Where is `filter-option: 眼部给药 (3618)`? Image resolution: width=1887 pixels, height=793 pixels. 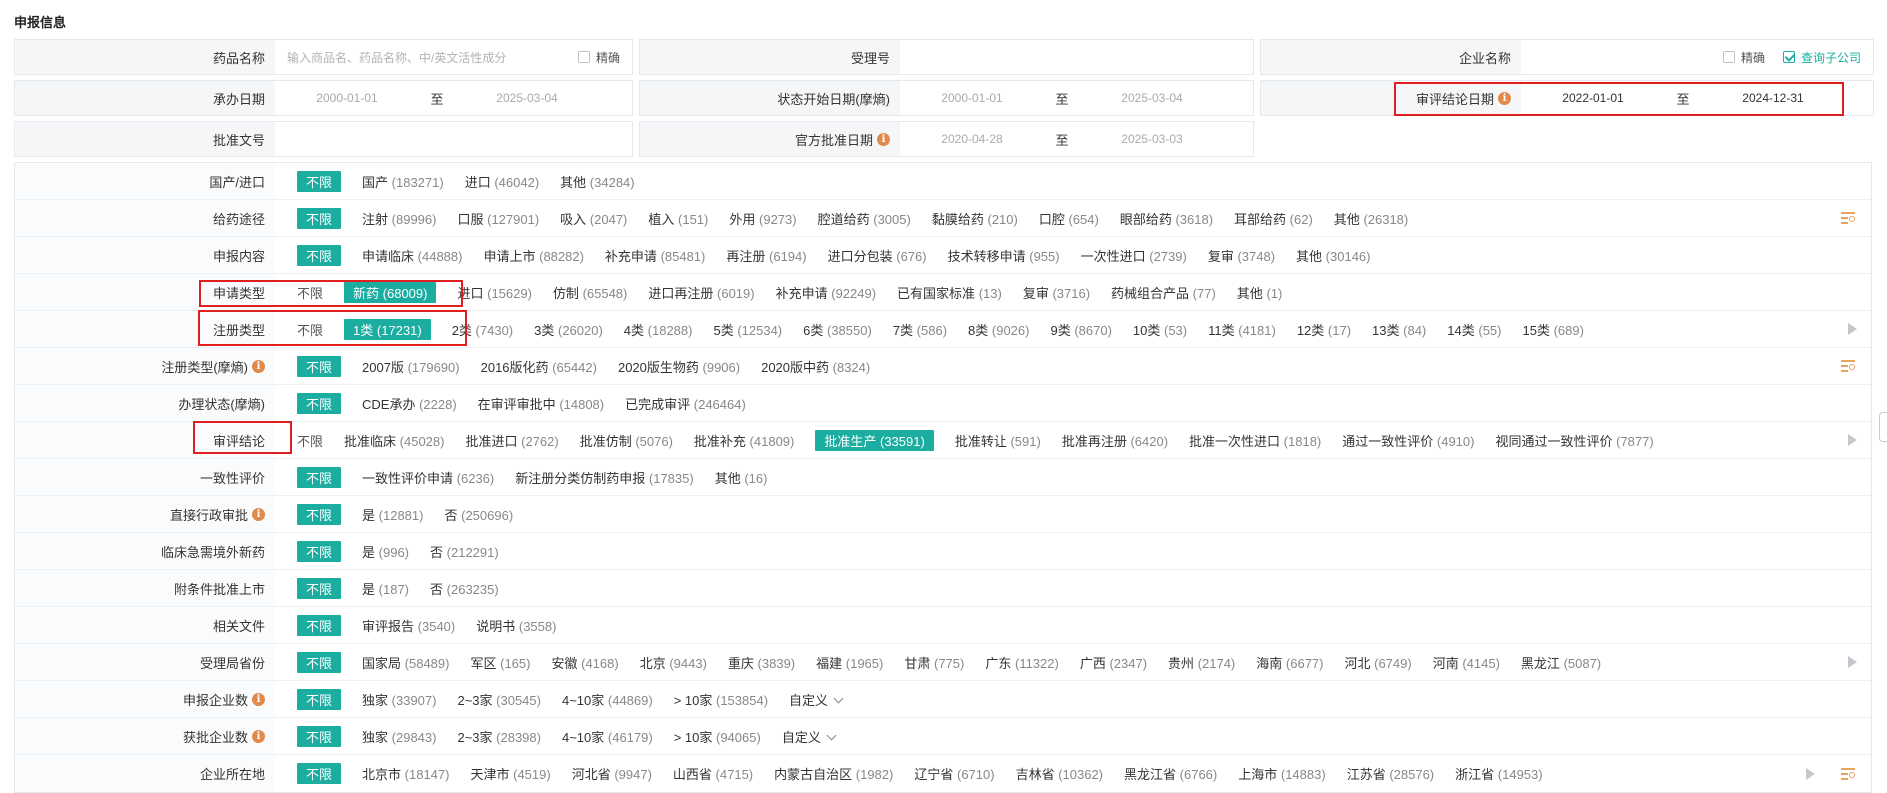
filter-option: 眼部给药 (3618) is located at coordinates (1166, 218).